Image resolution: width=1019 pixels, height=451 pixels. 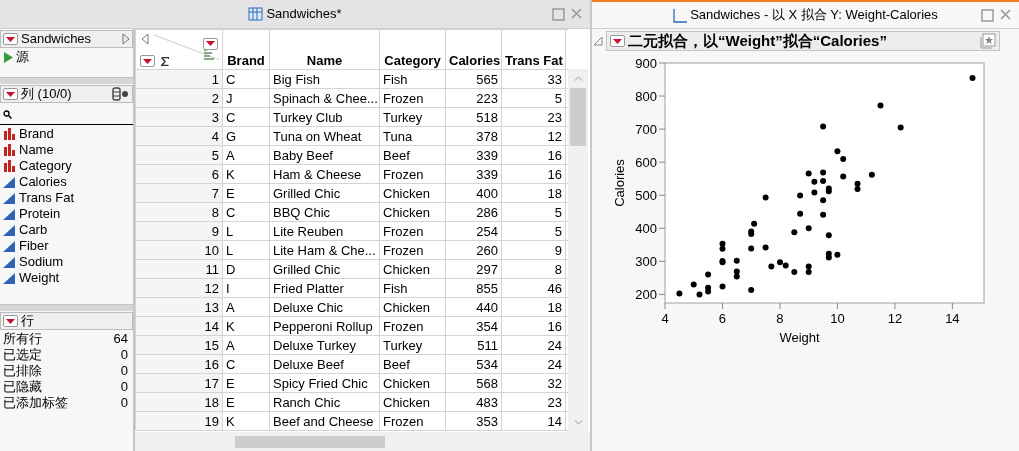 I want to click on row-stat-label: 已添加标签, so click(x=36, y=403).